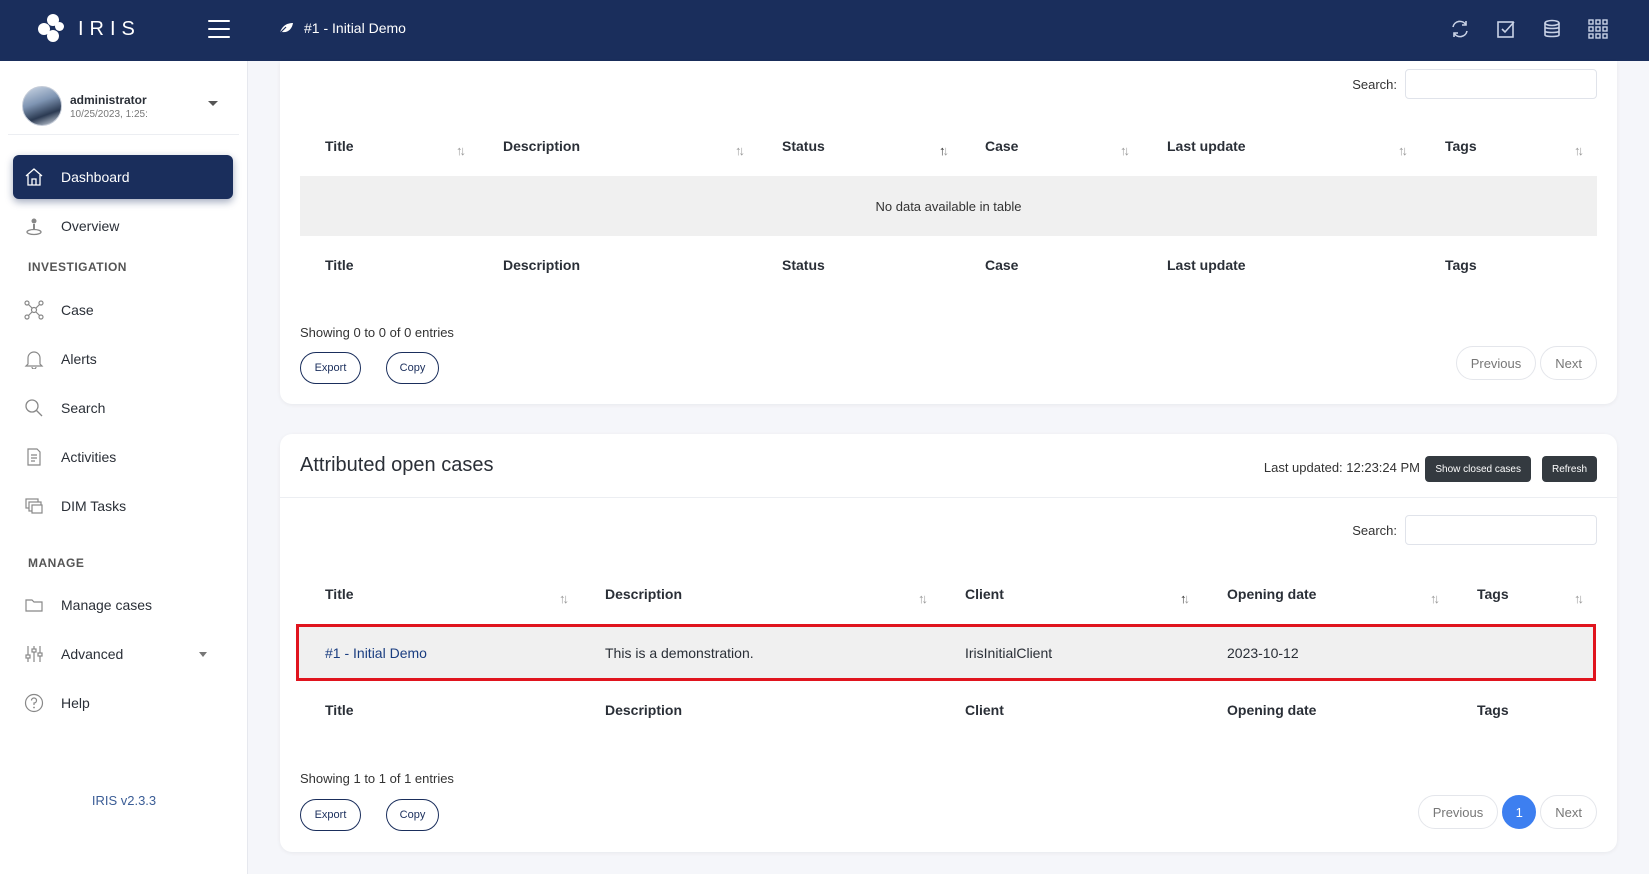 The width and height of the screenshot is (1649, 874). Describe the element at coordinates (109, 114) in the screenshot. I see `user-datetime: 10/25/2023, 1:25:` at that location.